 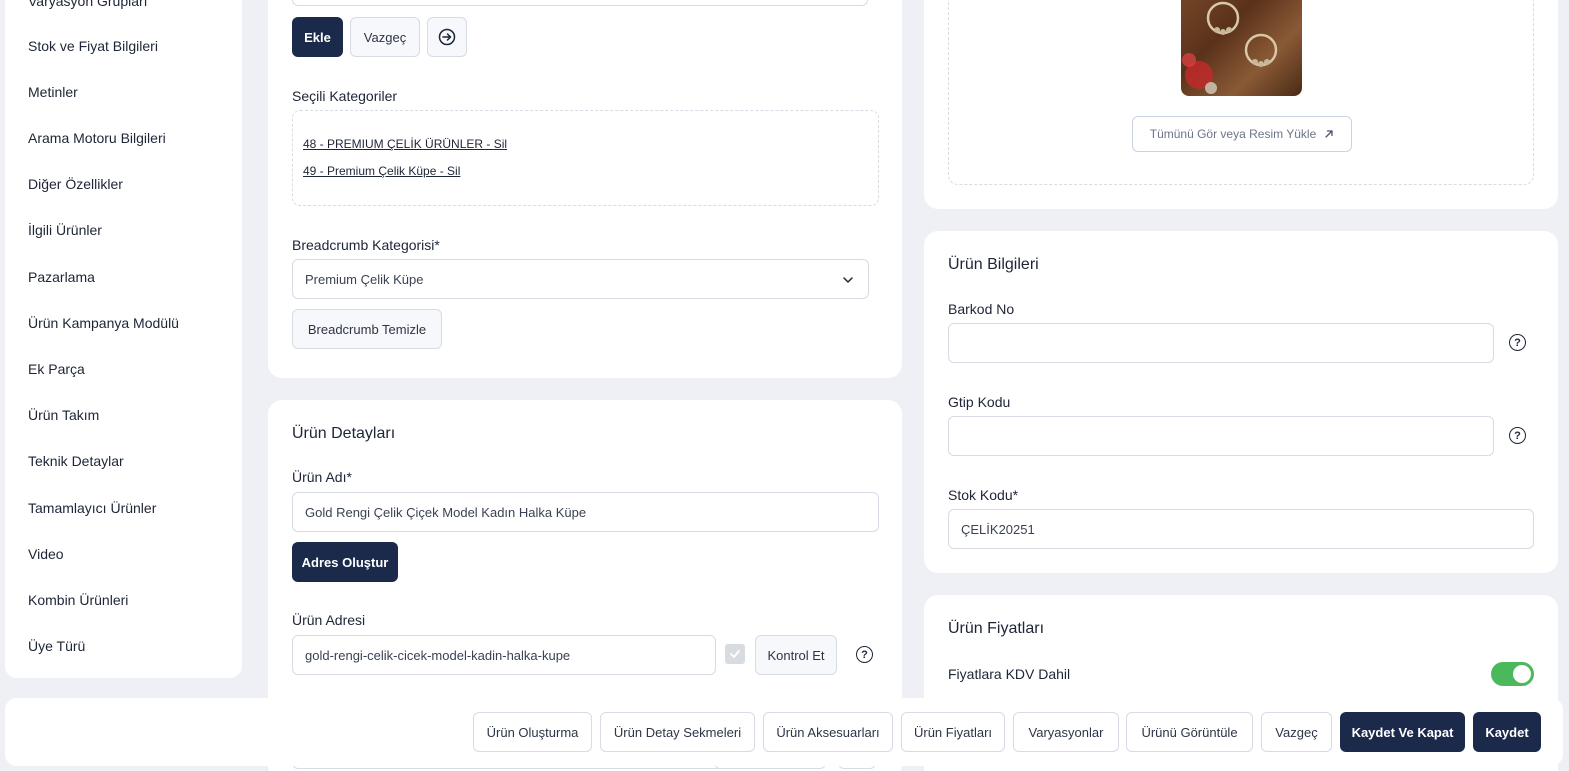 What do you see at coordinates (76, 461) in the screenshot?
I see `sidebar-item-technical-details: Teknik Detaylar` at bounding box center [76, 461].